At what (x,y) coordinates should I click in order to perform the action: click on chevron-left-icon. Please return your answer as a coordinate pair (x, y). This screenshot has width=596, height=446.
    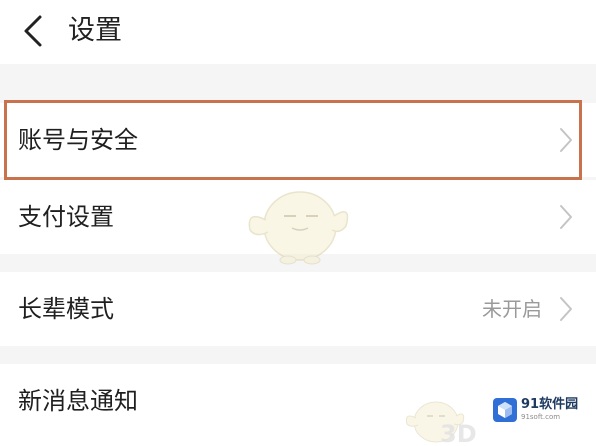
    Looking at the image, I should click on (33, 31).